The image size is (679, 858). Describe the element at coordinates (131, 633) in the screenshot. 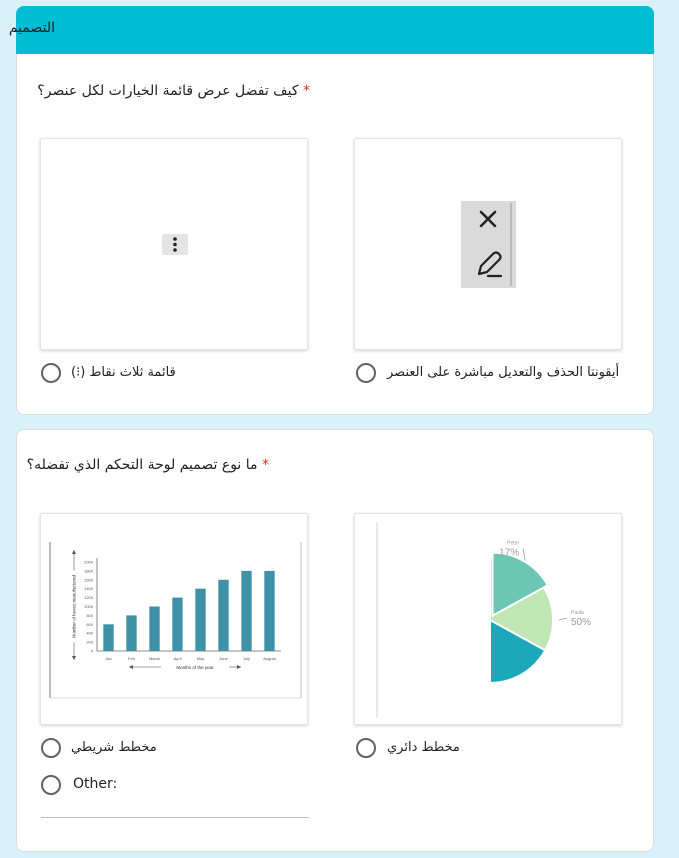

I see `bar-feb` at that location.